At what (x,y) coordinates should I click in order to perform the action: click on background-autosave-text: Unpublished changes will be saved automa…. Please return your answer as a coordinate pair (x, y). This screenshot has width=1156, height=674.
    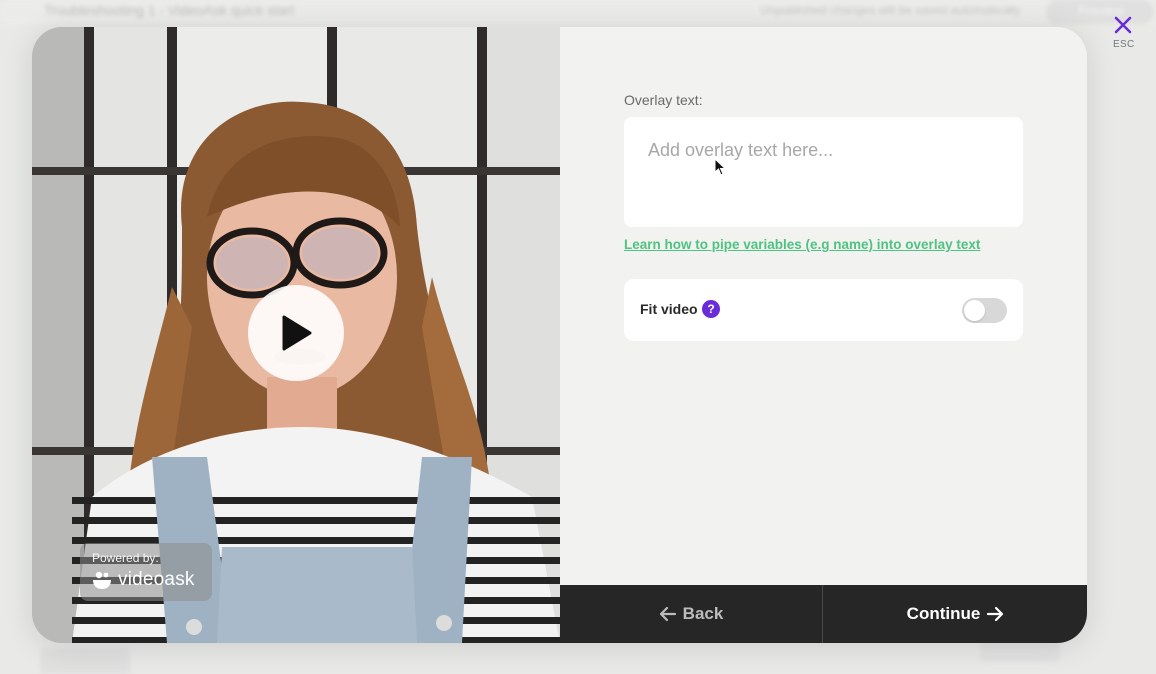
    Looking at the image, I should click on (890, 10).